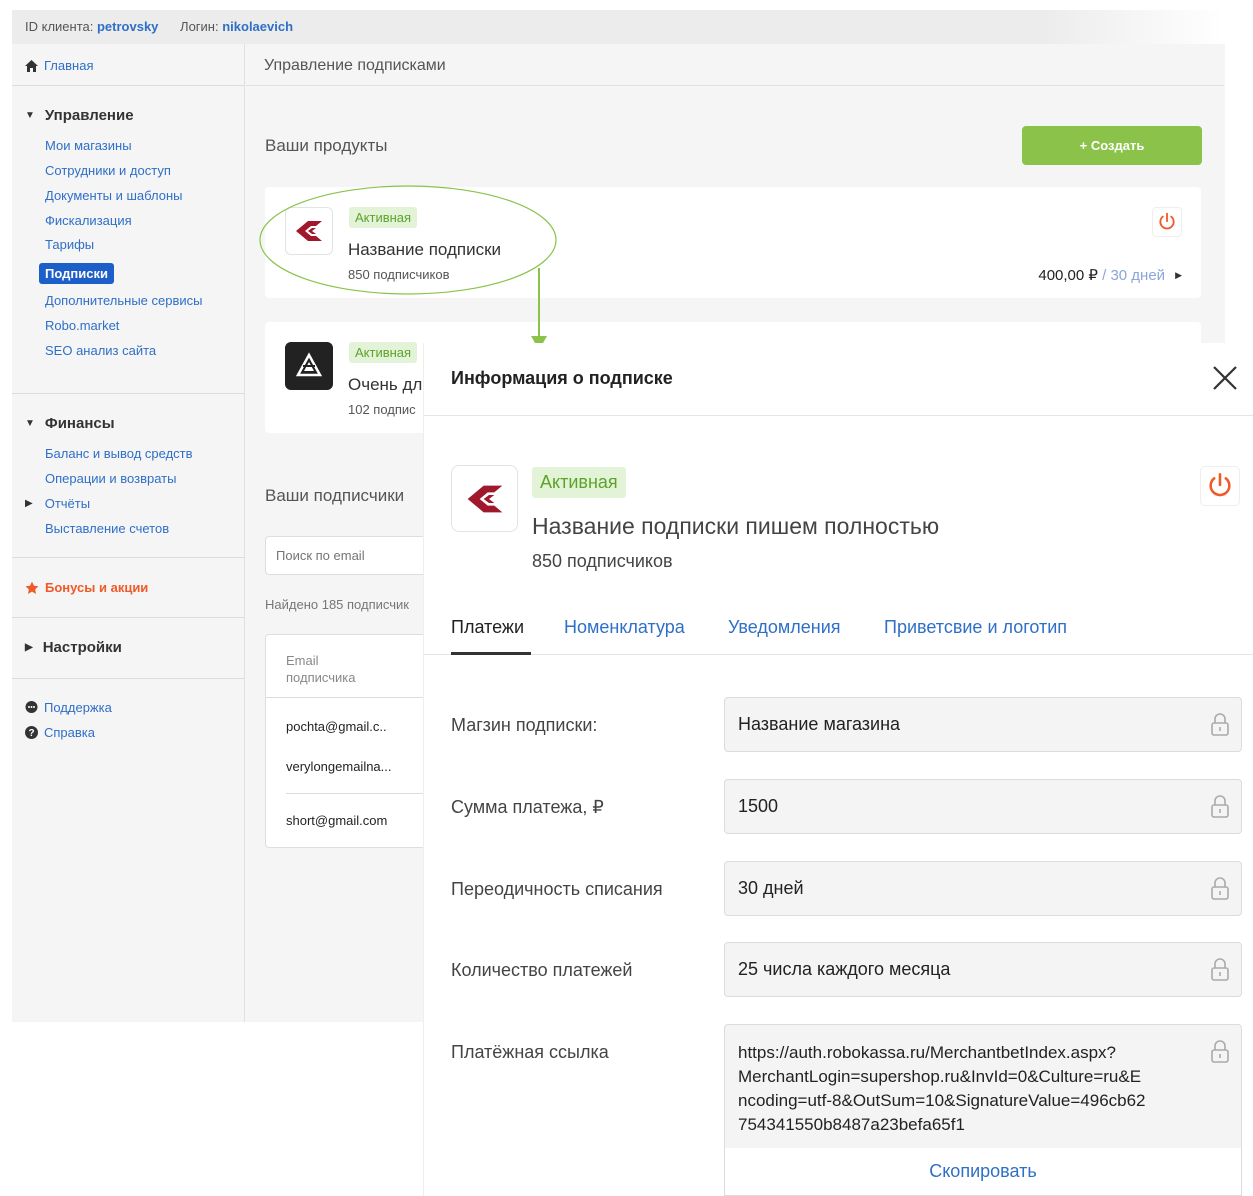 The width and height of the screenshot is (1253, 1196). I want to click on field-label: Магзин подписки:, so click(524, 725).